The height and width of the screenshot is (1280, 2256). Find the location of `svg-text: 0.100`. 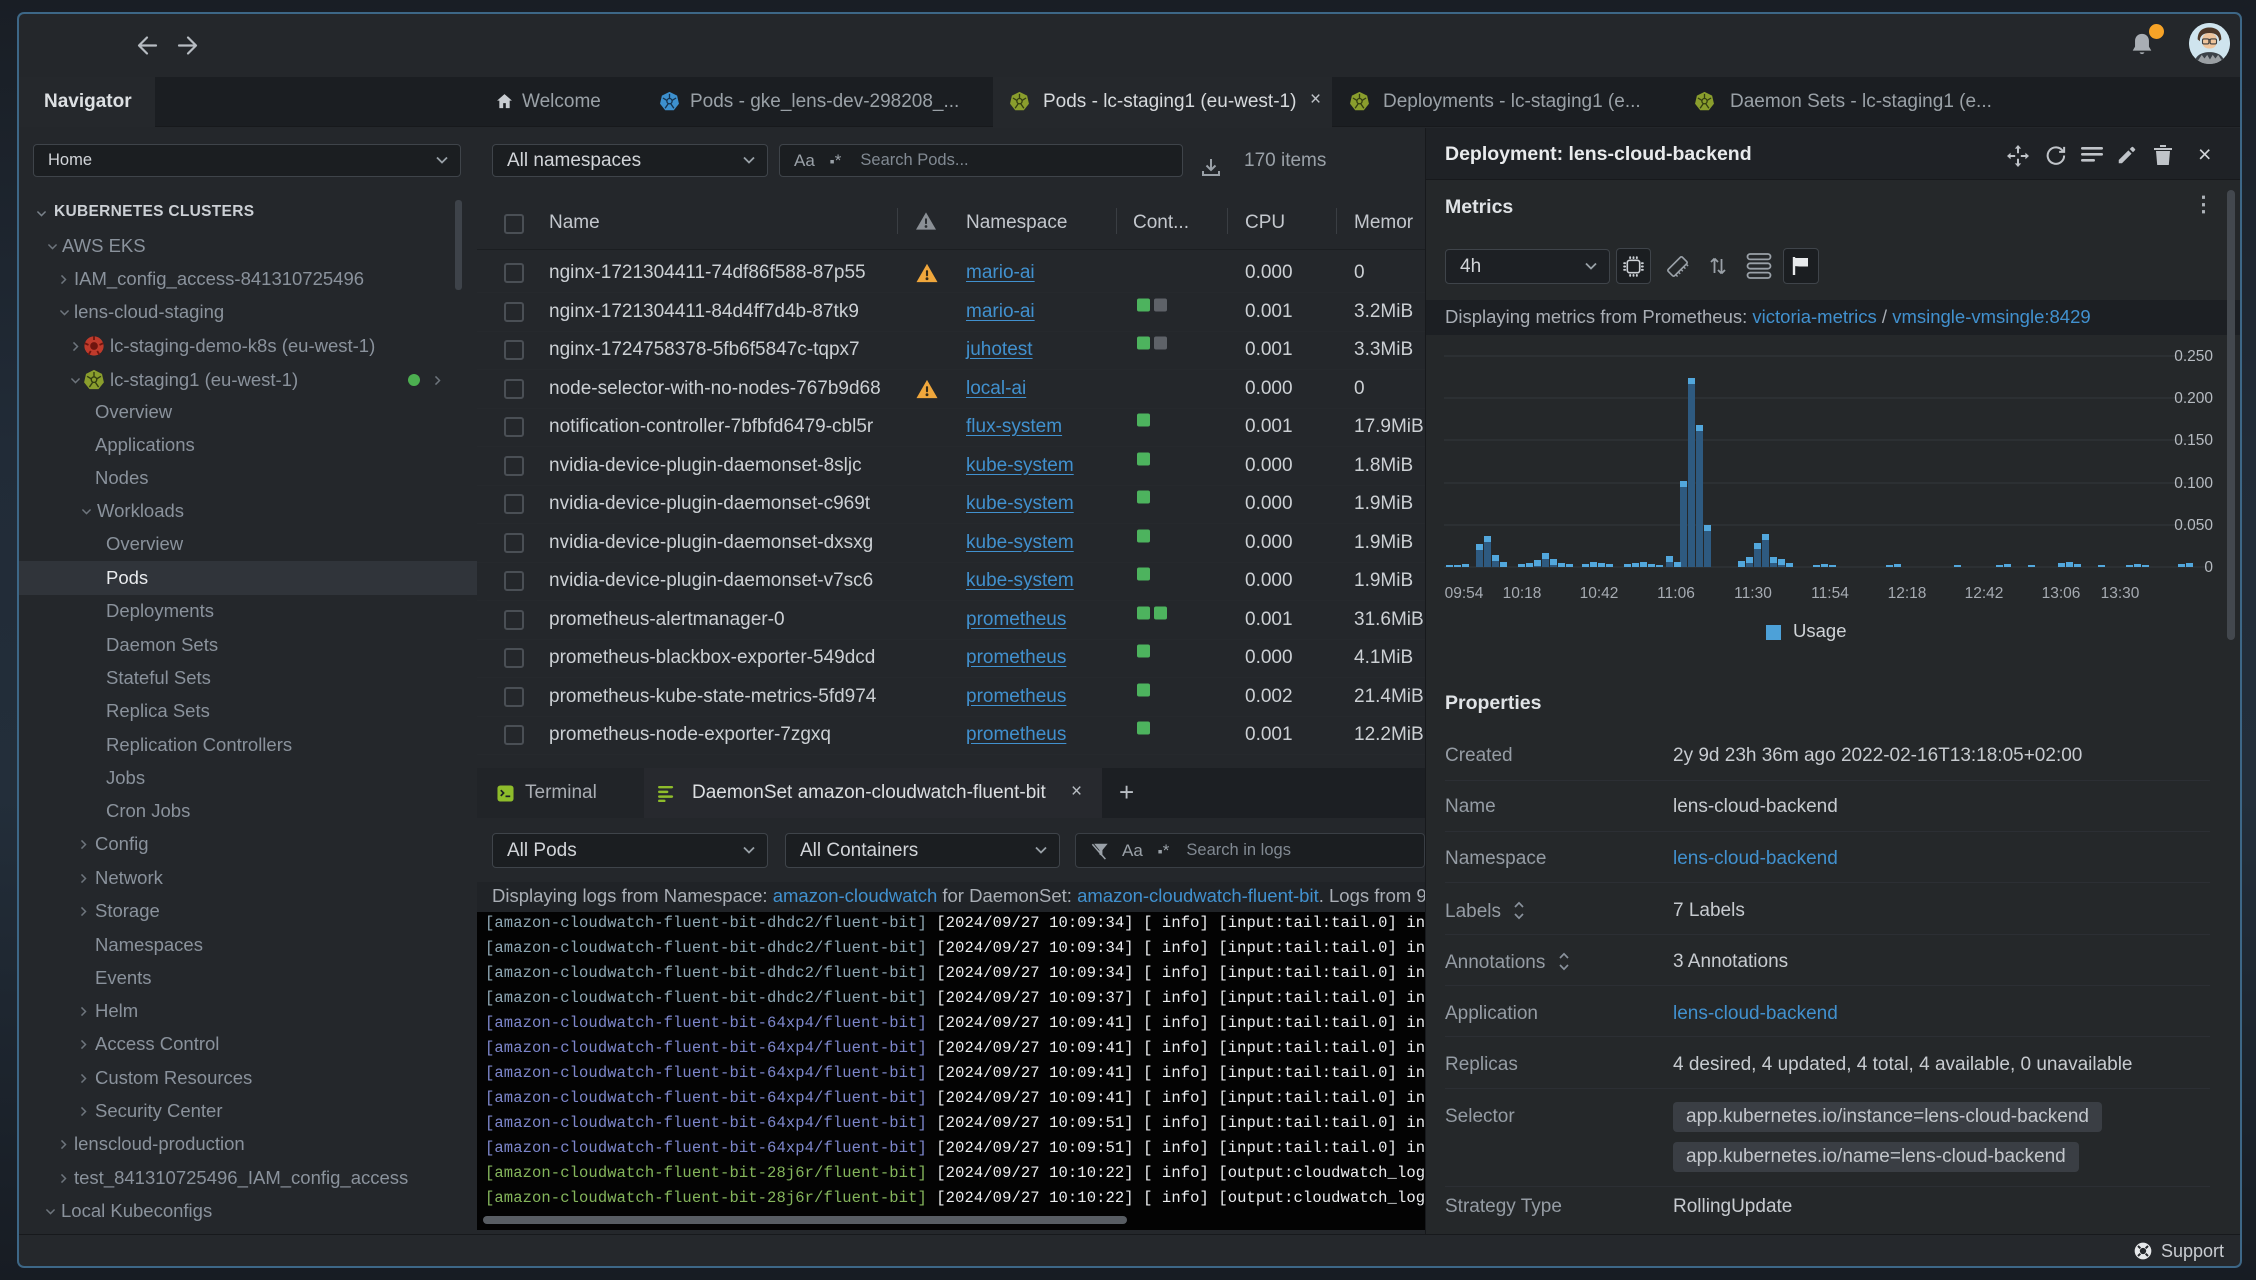

svg-text: 0.100 is located at coordinates (2193, 483).